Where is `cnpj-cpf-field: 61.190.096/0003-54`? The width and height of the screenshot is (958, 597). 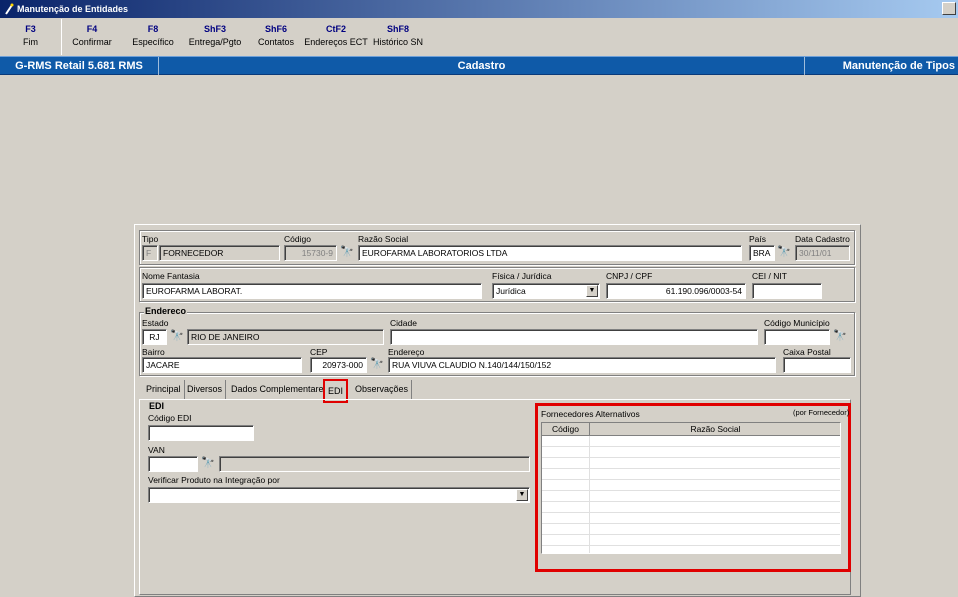
cnpj-cpf-field: 61.190.096/0003-54 is located at coordinates (676, 291).